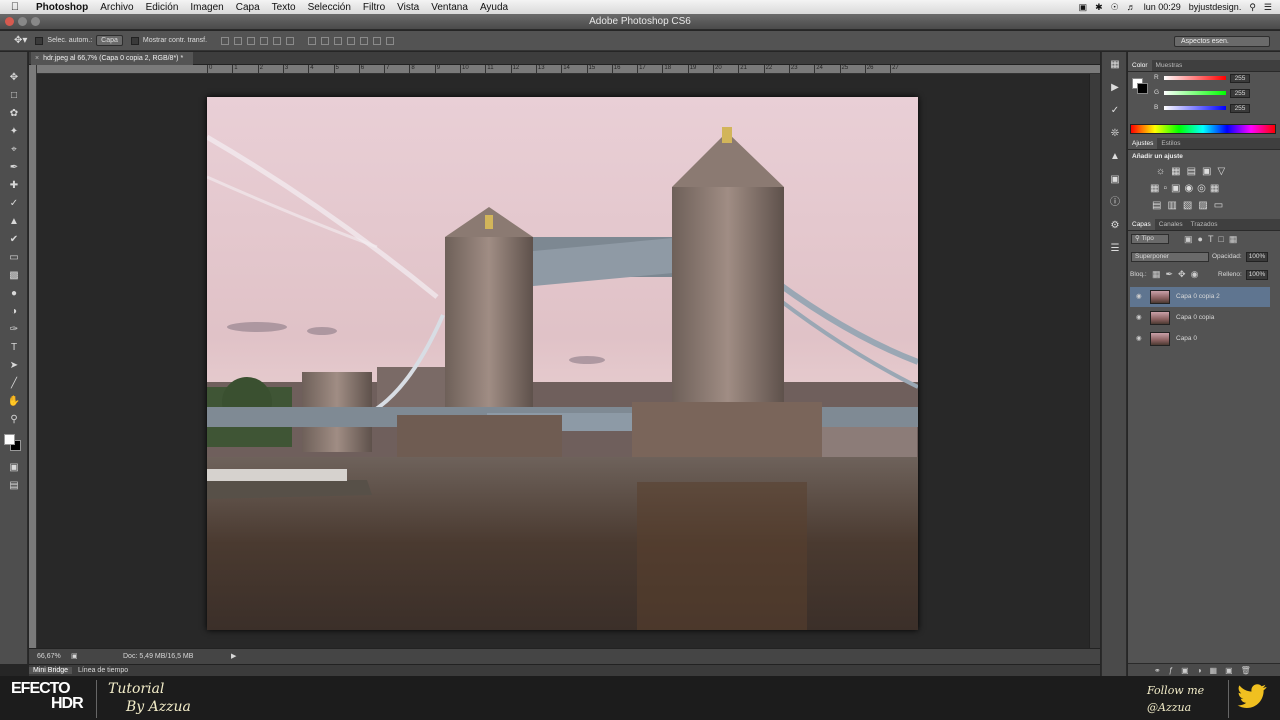  I want to click on zoom-window-button, so click(35, 21).